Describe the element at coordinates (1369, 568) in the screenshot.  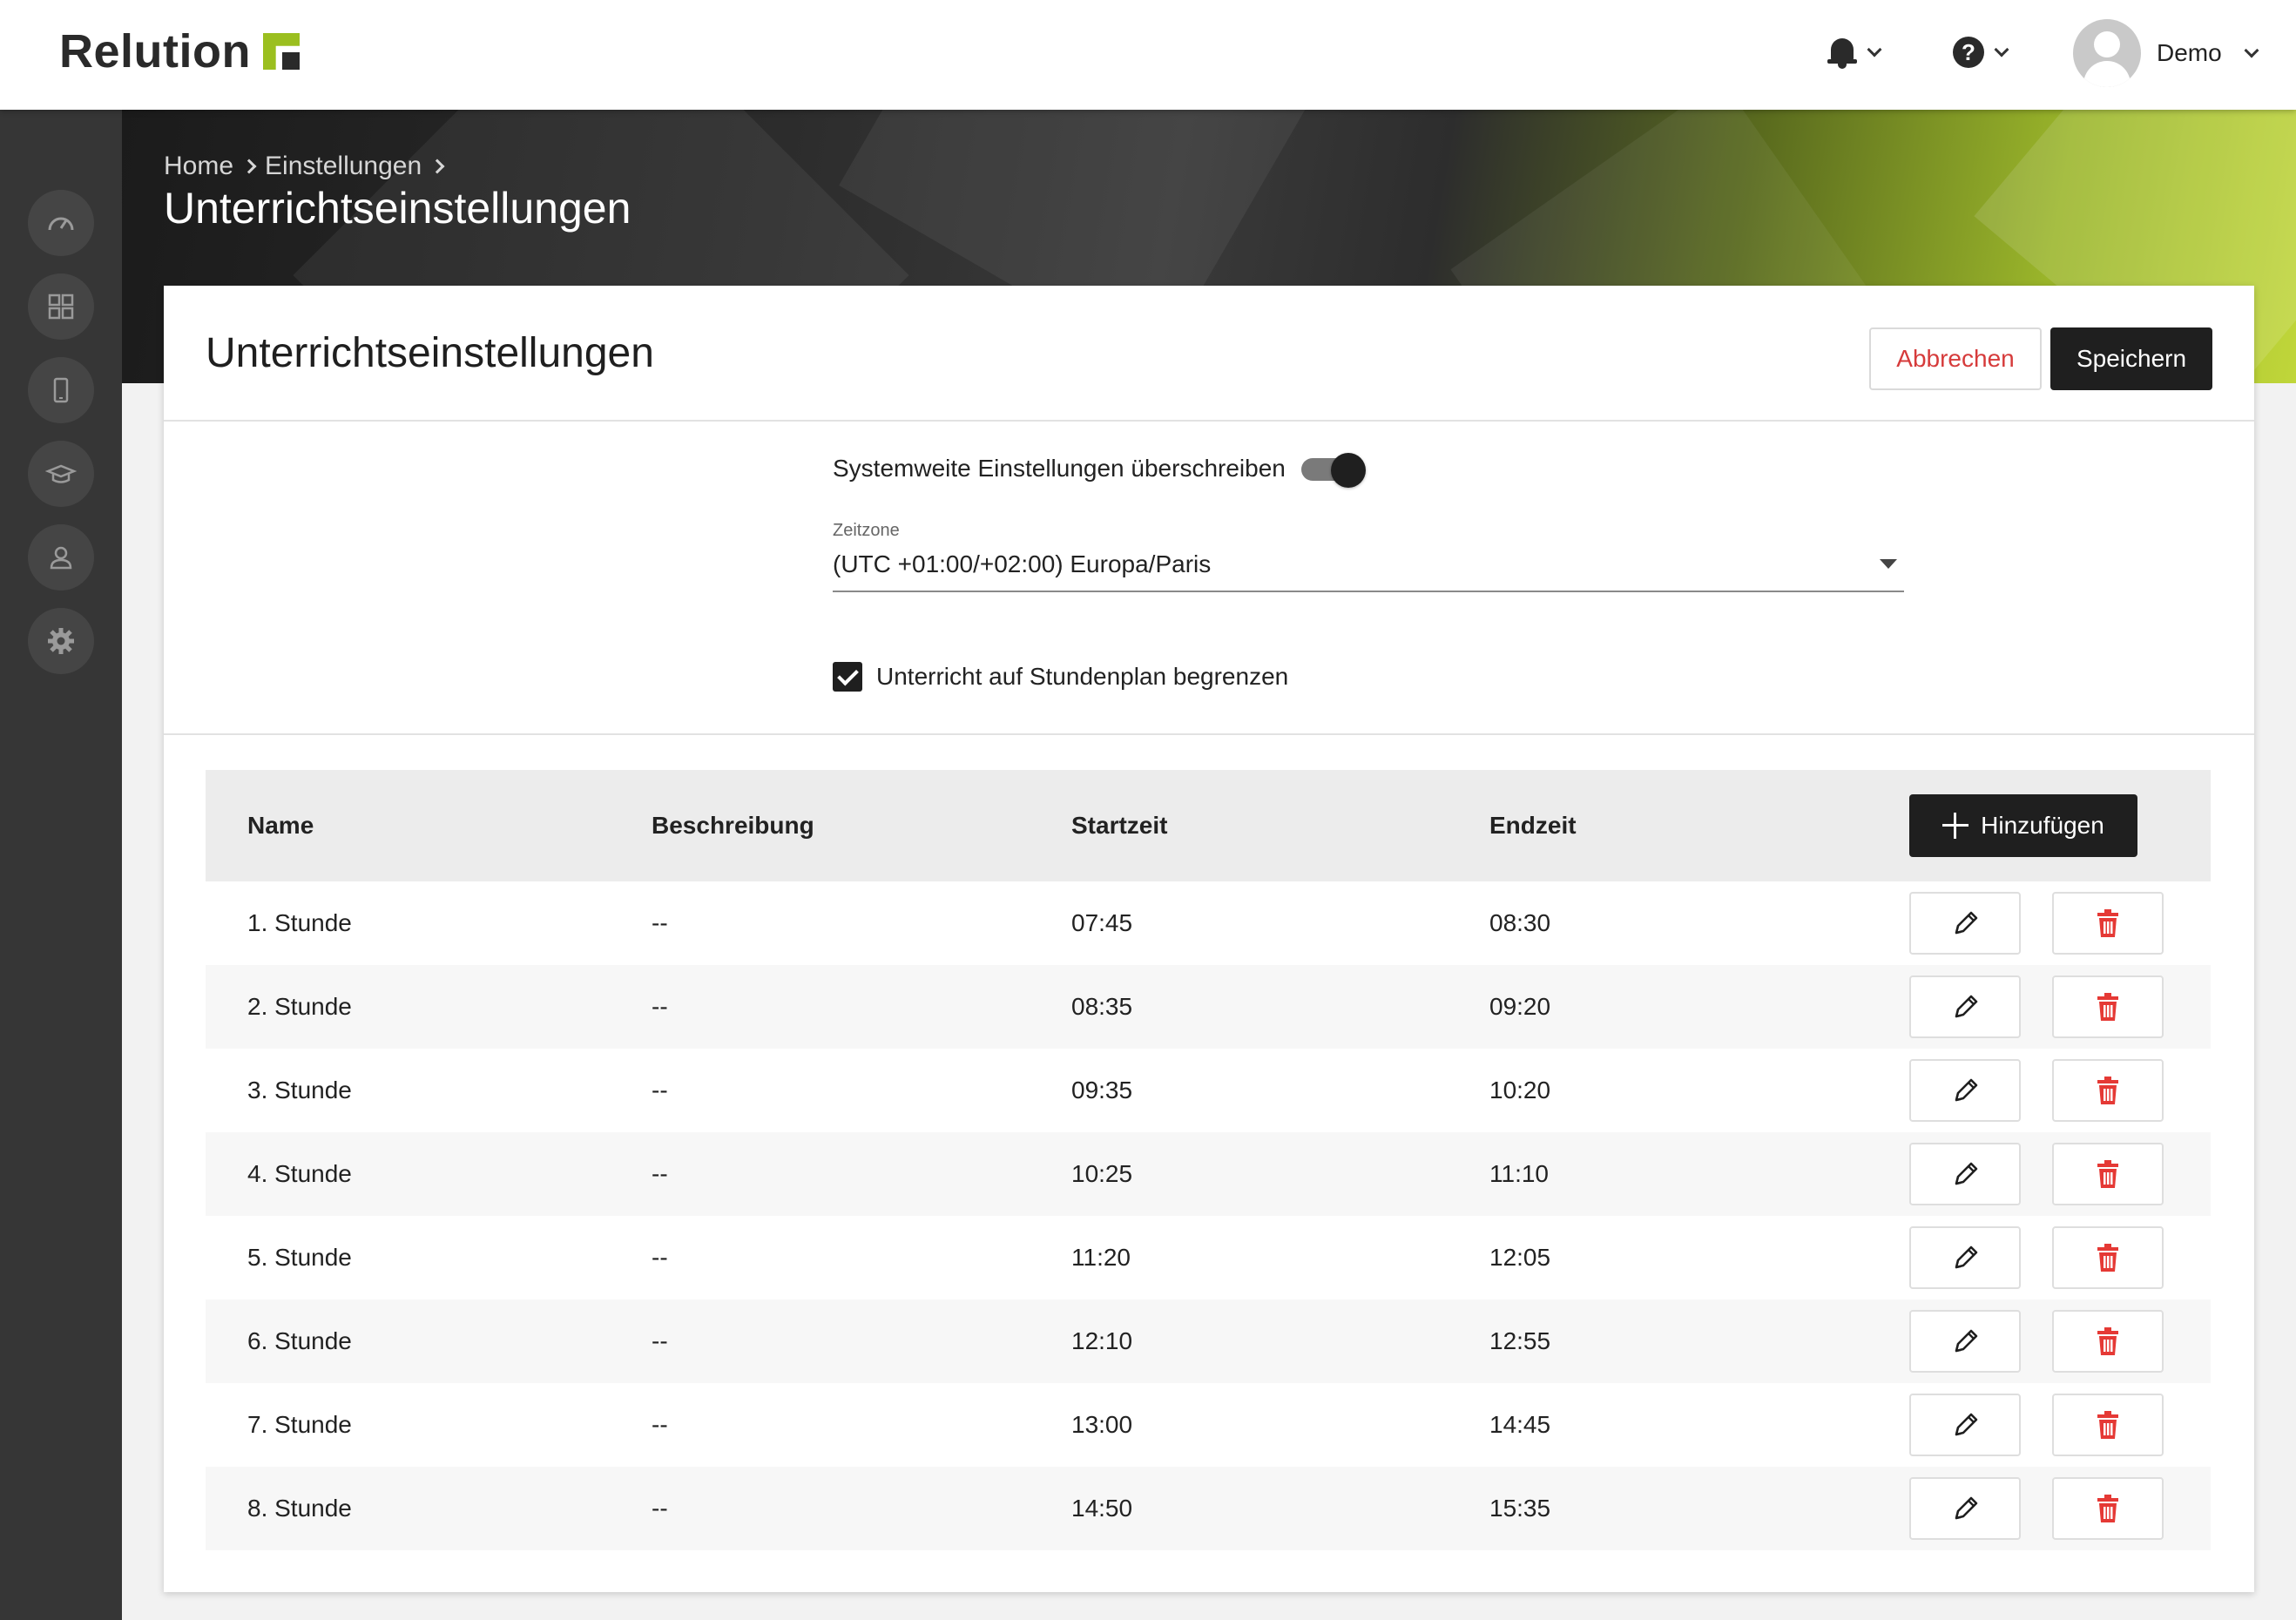
I see `timezone-select: (UTC +01:00/+02:00) Europa/Paris` at that location.